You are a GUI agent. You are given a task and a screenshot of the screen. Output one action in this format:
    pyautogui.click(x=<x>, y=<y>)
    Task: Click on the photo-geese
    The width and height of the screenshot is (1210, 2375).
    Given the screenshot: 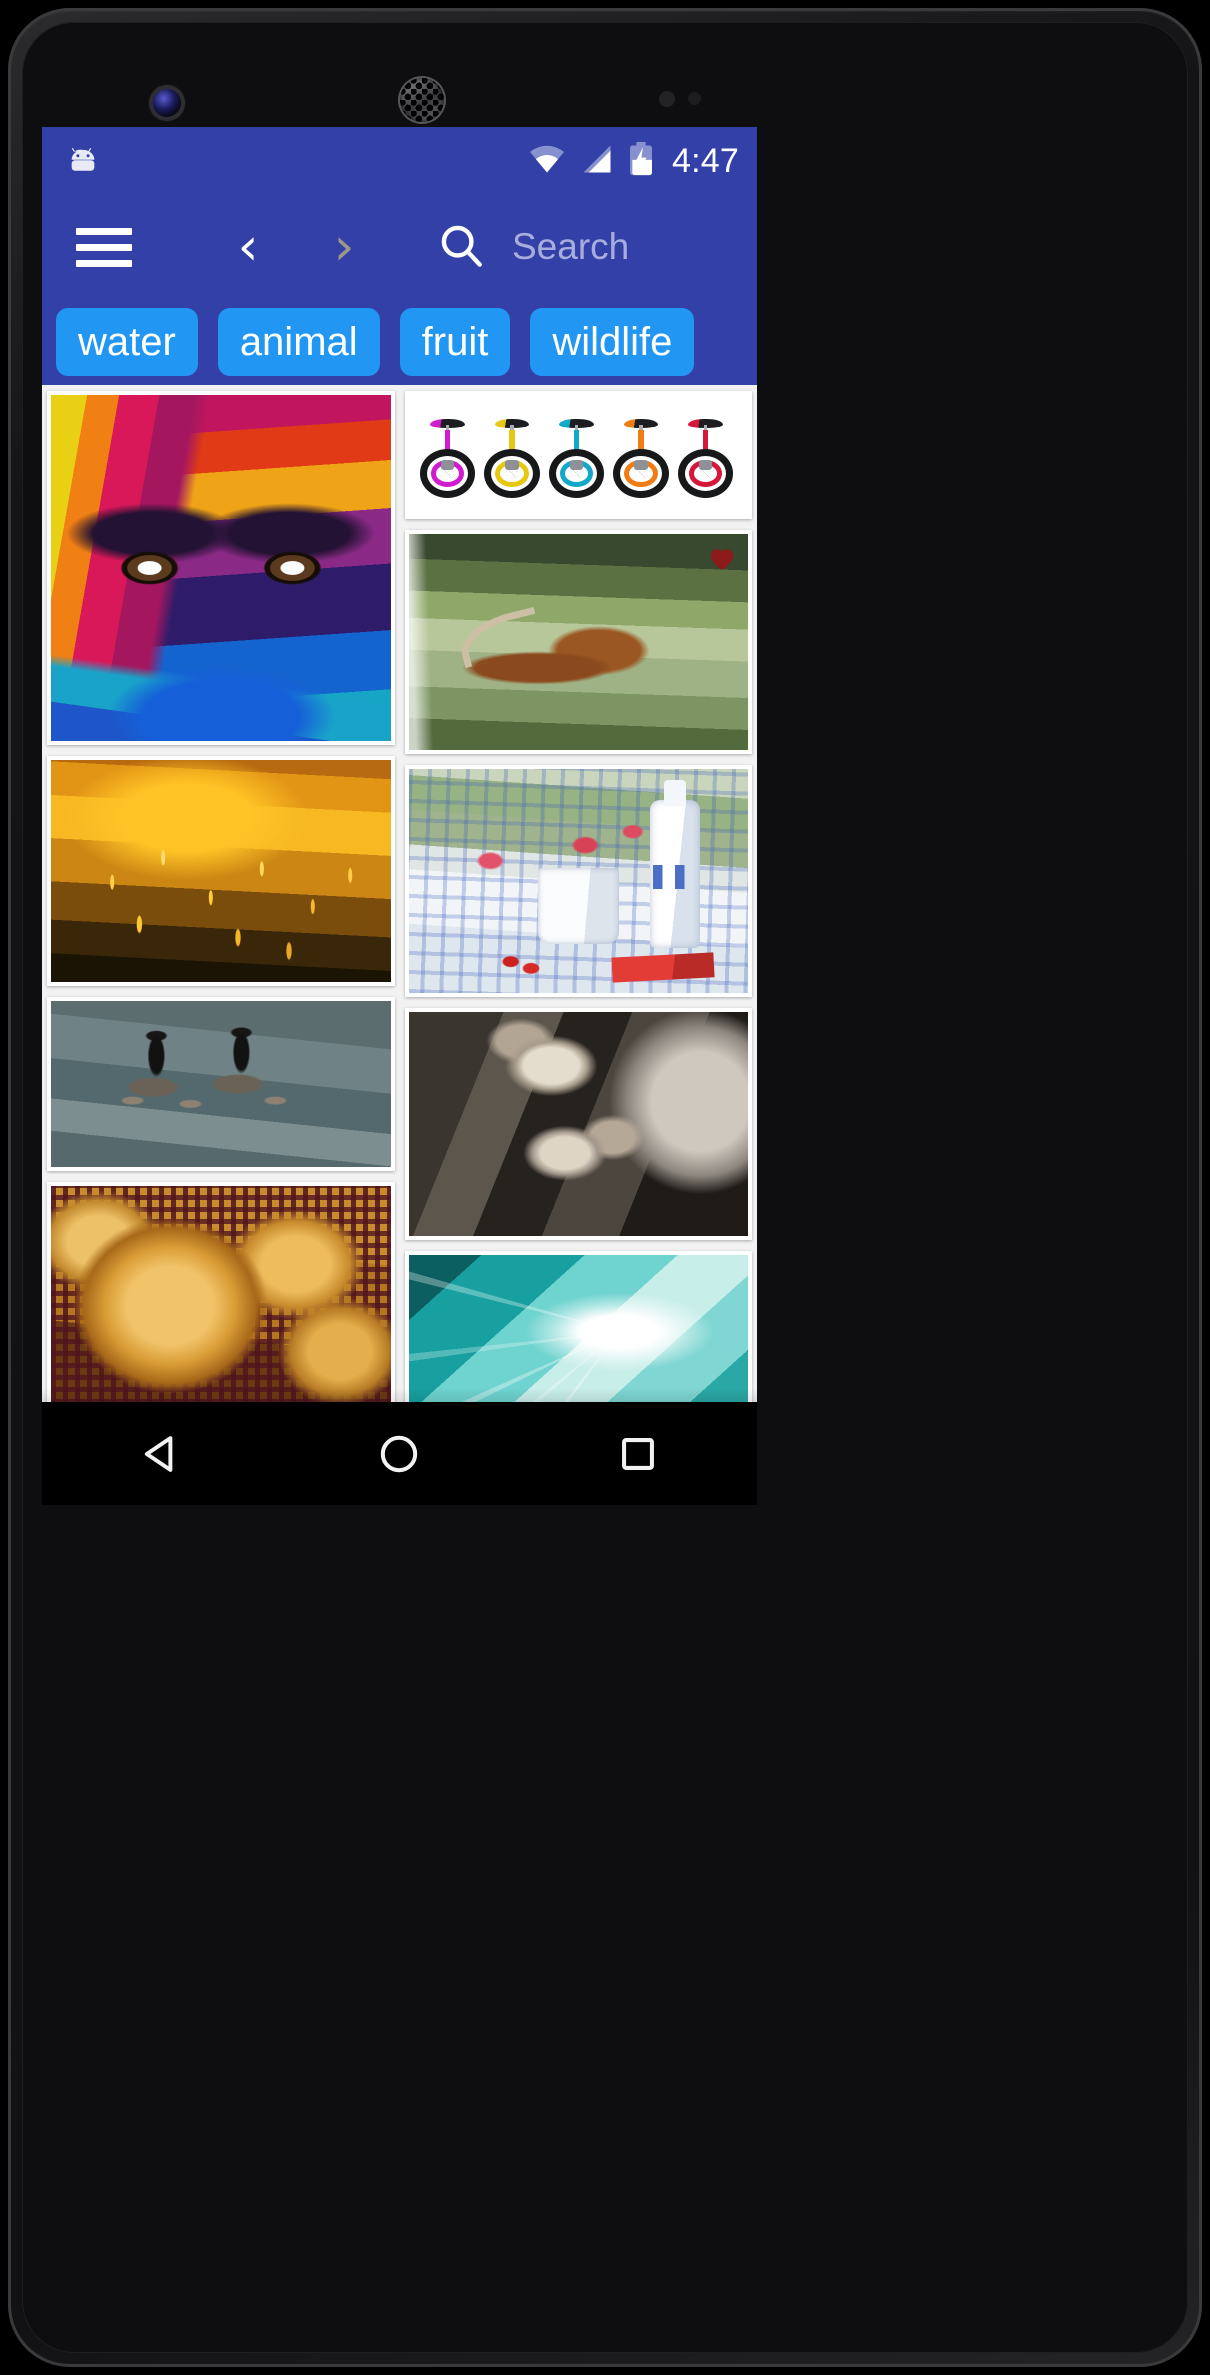 What is the action you would take?
    pyautogui.click(x=221, y=1084)
    